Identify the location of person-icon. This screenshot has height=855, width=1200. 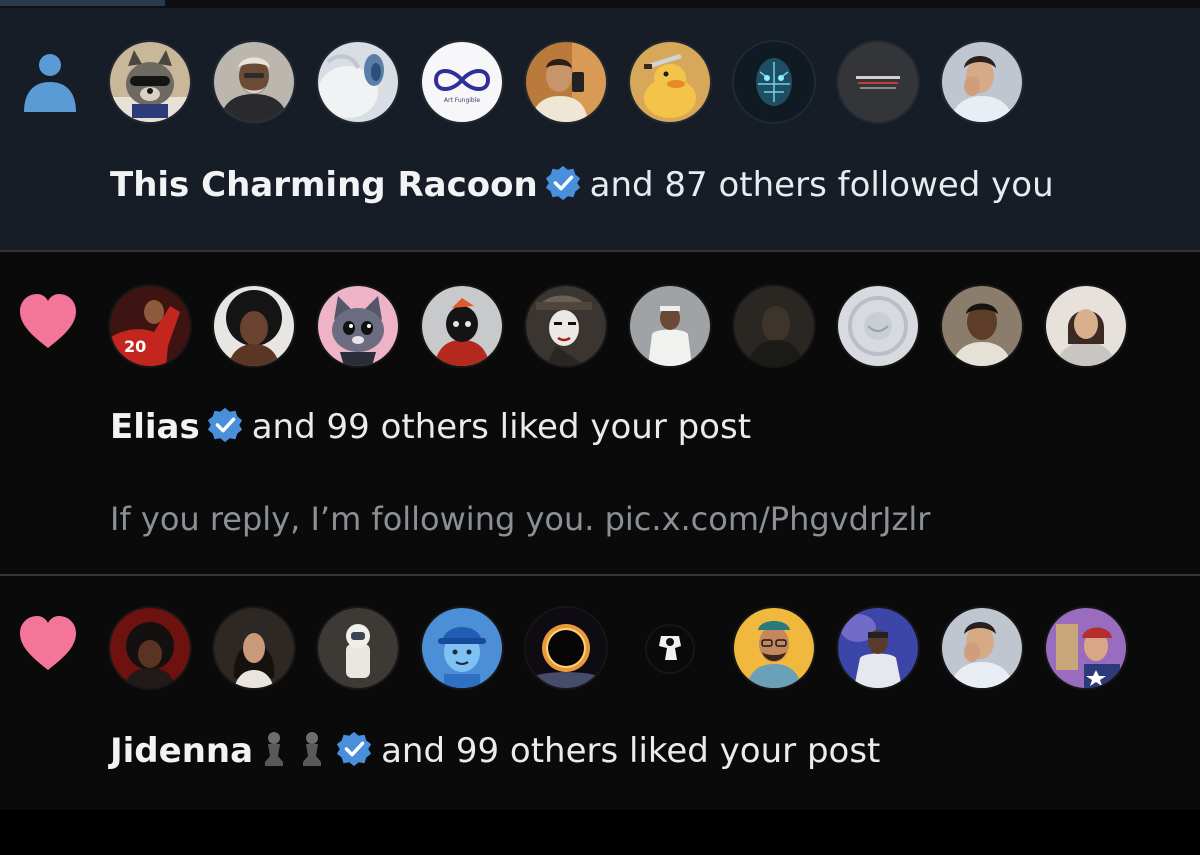
(50, 83).